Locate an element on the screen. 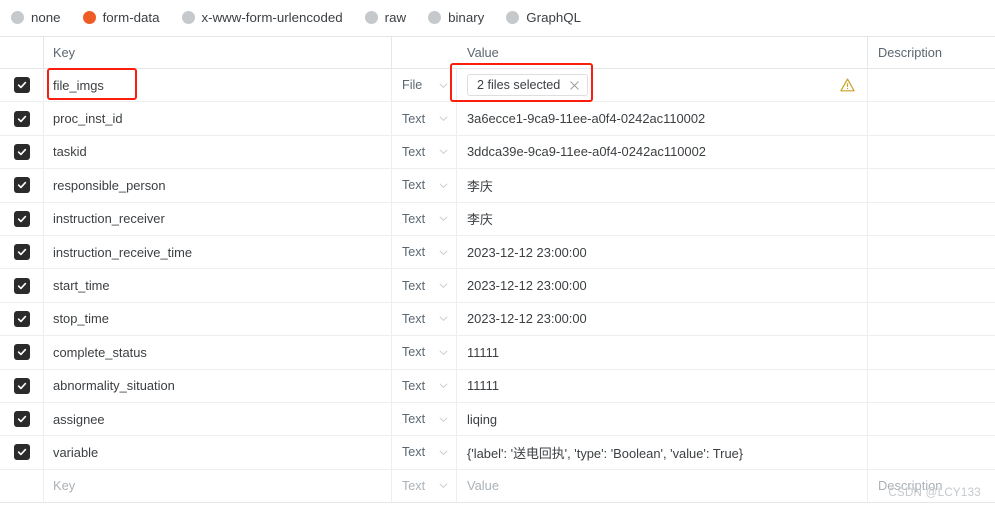 The height and width of the screenshot is (505, 995). close-icon is located at coordinates (574, 85).